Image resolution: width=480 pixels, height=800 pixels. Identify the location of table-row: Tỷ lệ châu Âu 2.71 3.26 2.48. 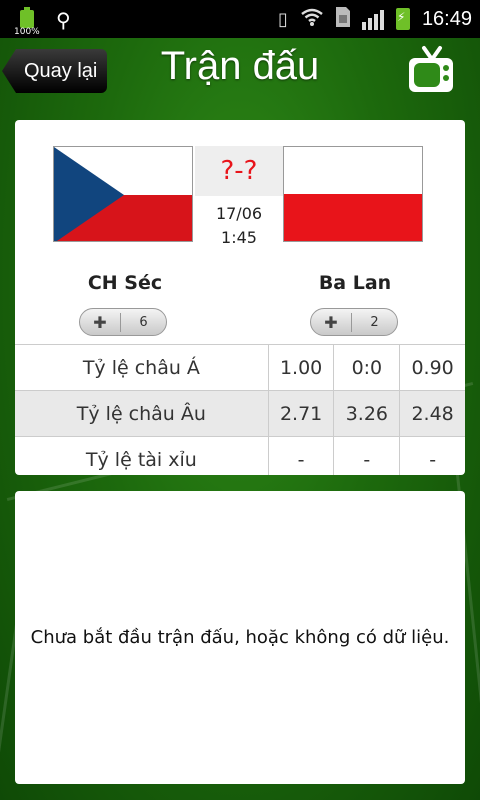
(240, 413).